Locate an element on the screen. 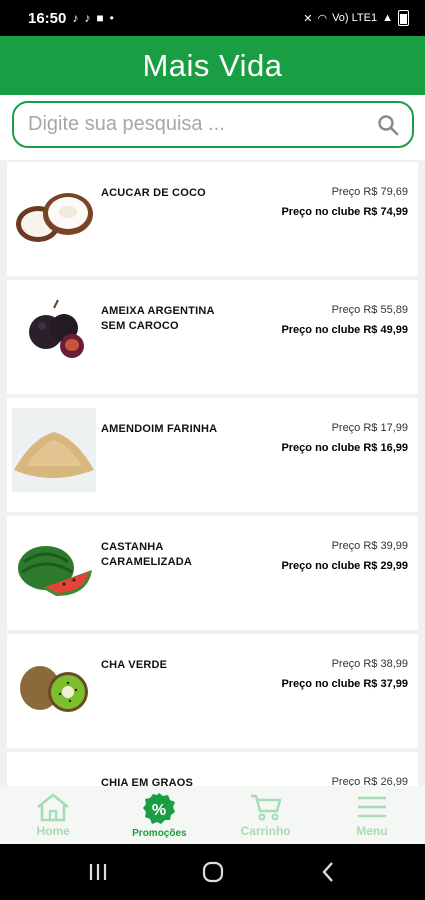 The height and width of the screenshot is (900, 425). promo-percent-icon: % is located at coordinates (159, 808).